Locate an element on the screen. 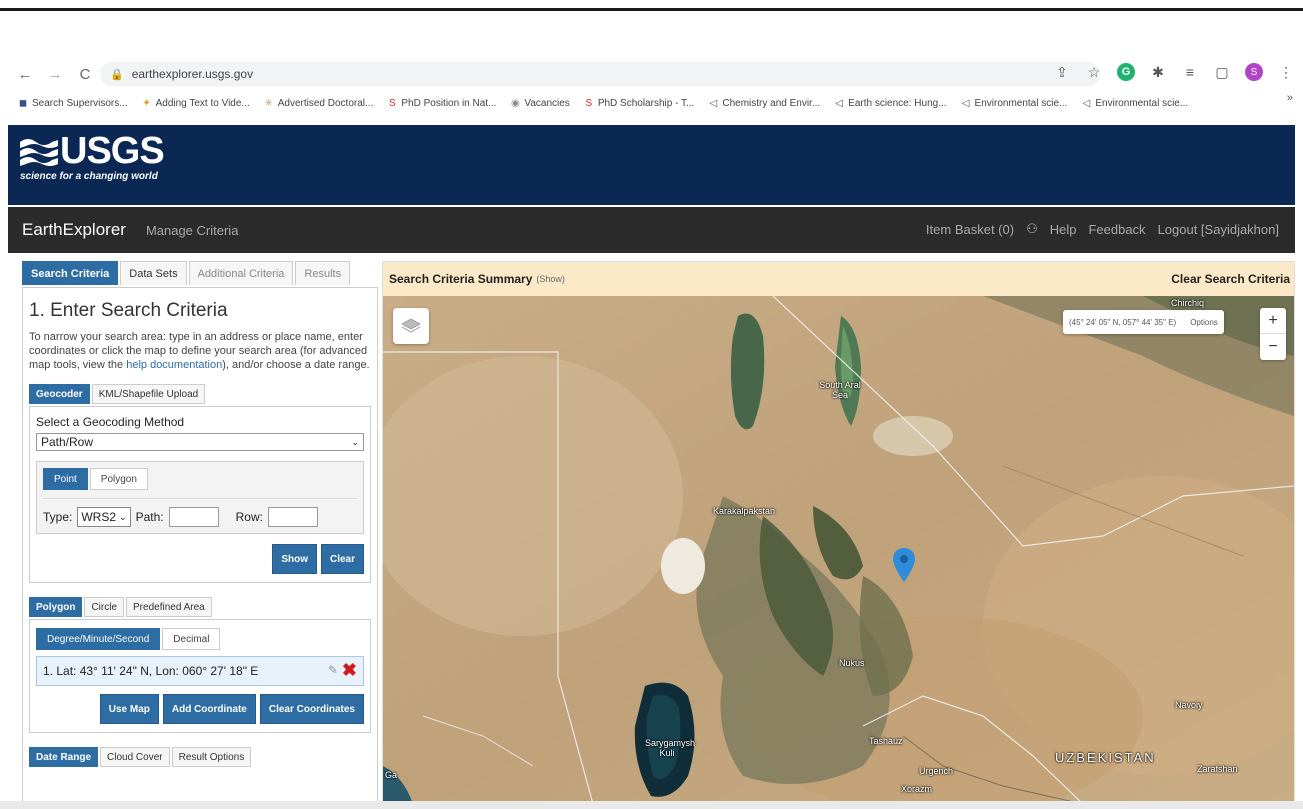 The image size is (1303, 809). geocoding-method-select: Path/Row ⌄ is located at coordinates (200, 442).